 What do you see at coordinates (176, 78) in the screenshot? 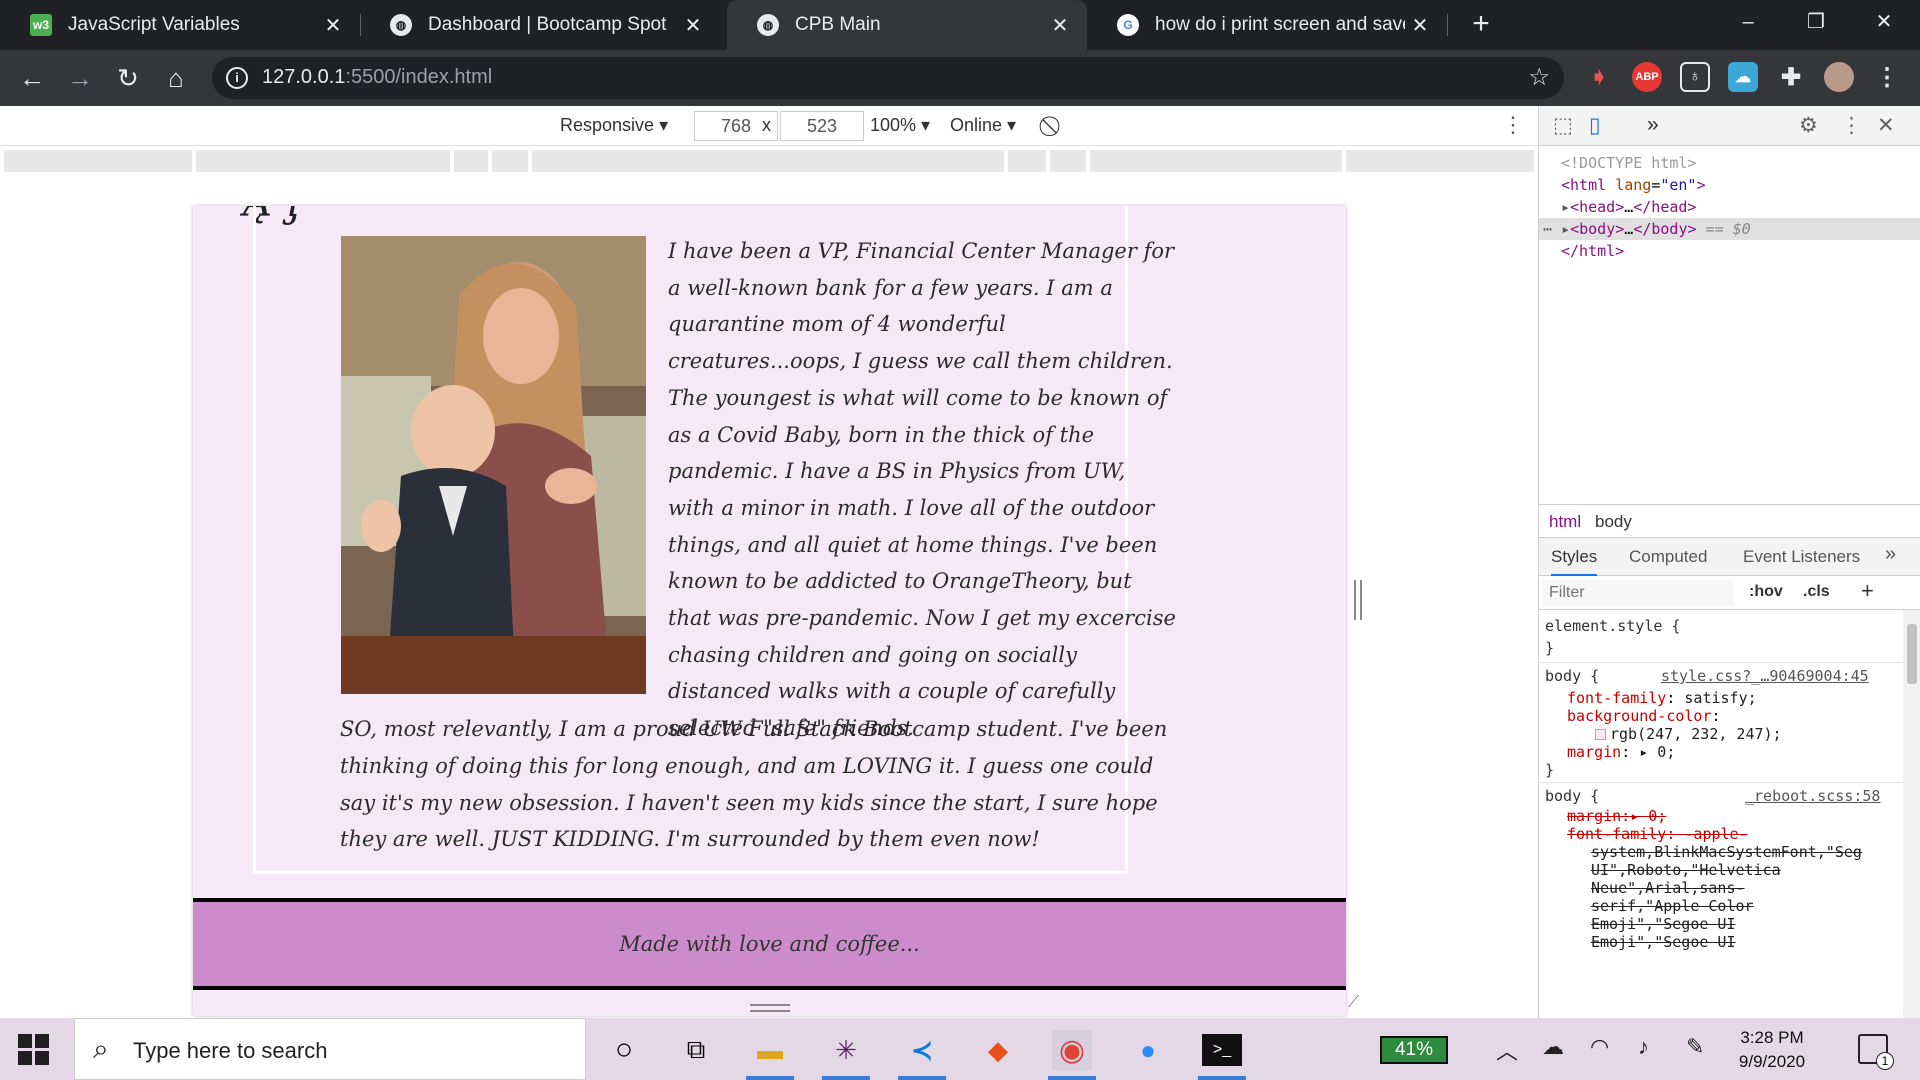
I see `home-icon: ⌂` at bounding box center [176, 78].